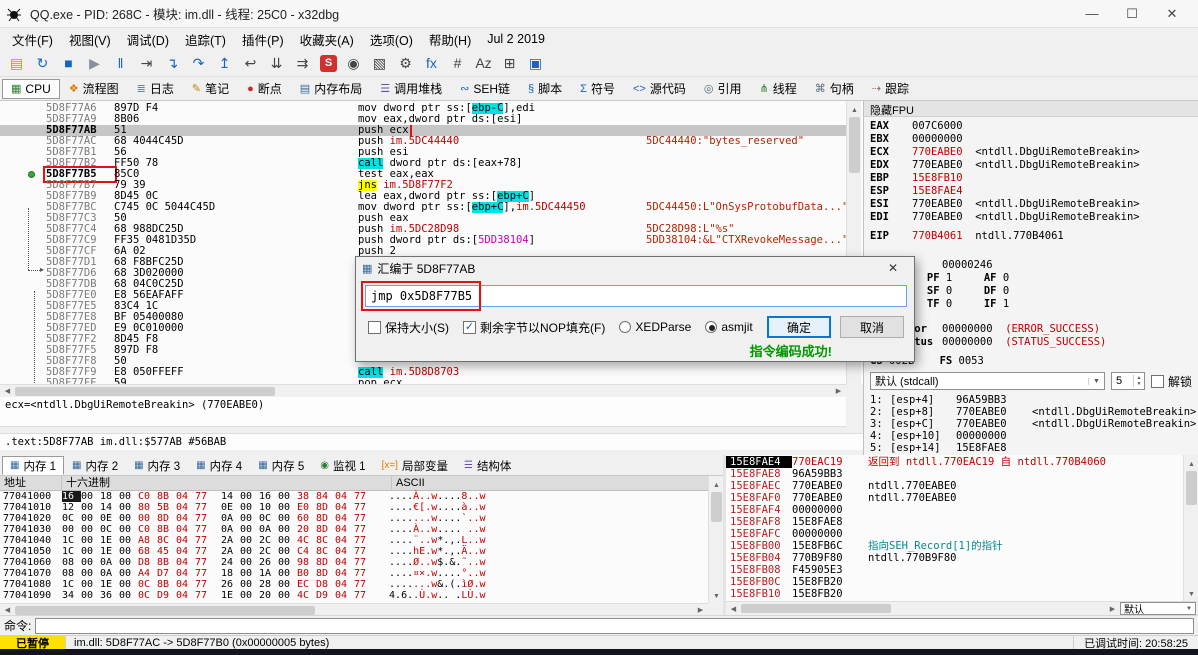 This screenshot has height=655, width=1198. What do you see at coordinates (872, 327) in the screenshot?
I see `cancel-button: 取消` at bounding box center [872, 327].